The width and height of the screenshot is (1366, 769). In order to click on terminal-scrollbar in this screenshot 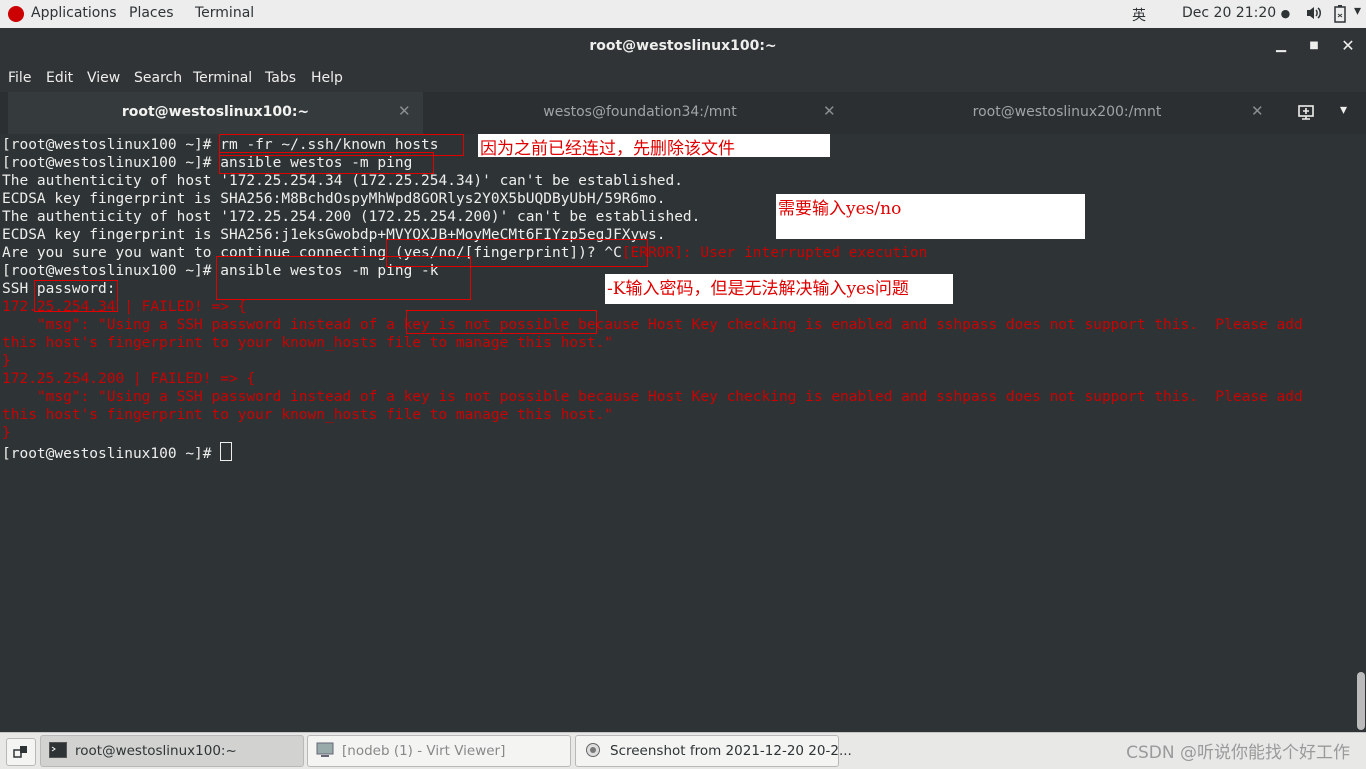, I will do `click(1361, 433)`.